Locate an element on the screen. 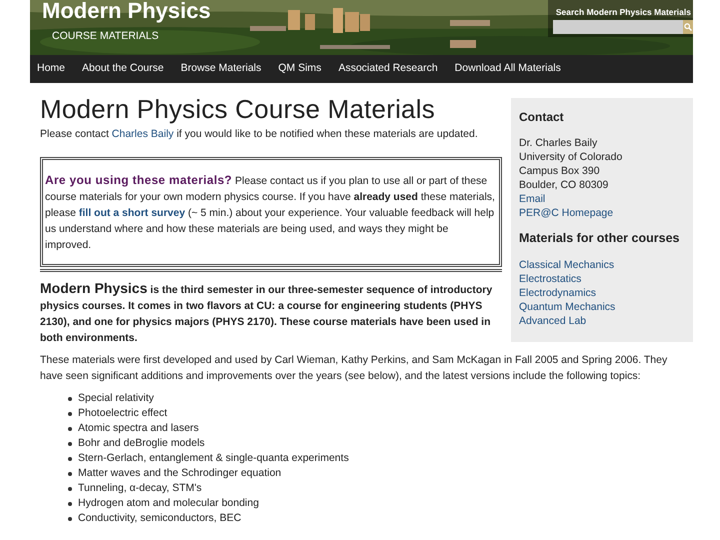 The image size is (720, 540). sidebar-heading: Contact is located at coordinates (542, 117).